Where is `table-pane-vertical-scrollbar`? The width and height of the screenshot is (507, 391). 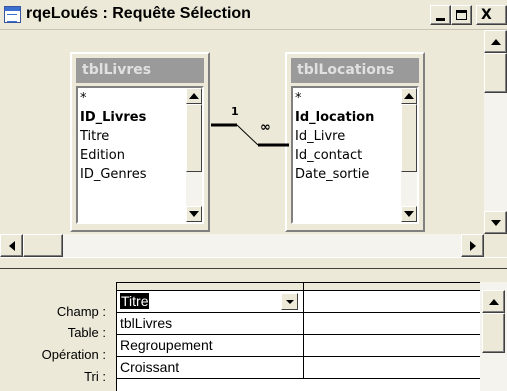 table-pane-vertical-scrollbar is located at coordinates (495, 132).